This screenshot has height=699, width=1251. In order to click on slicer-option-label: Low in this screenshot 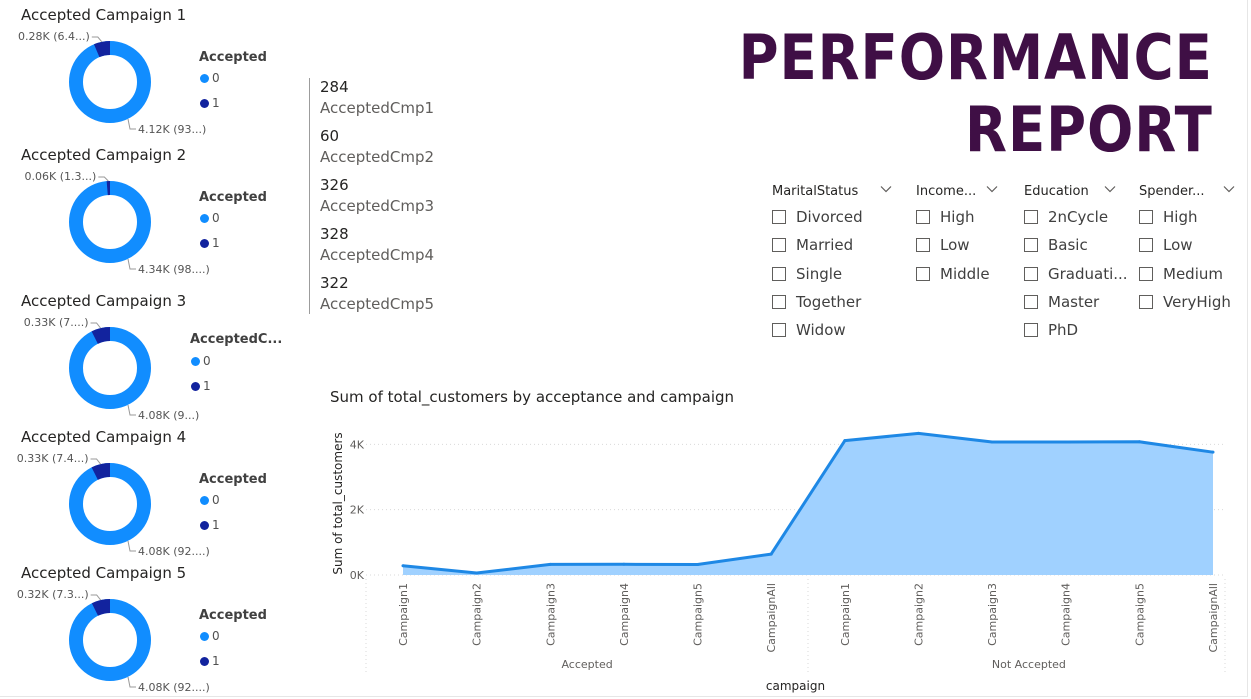, I will do `click(1178, 245)`.